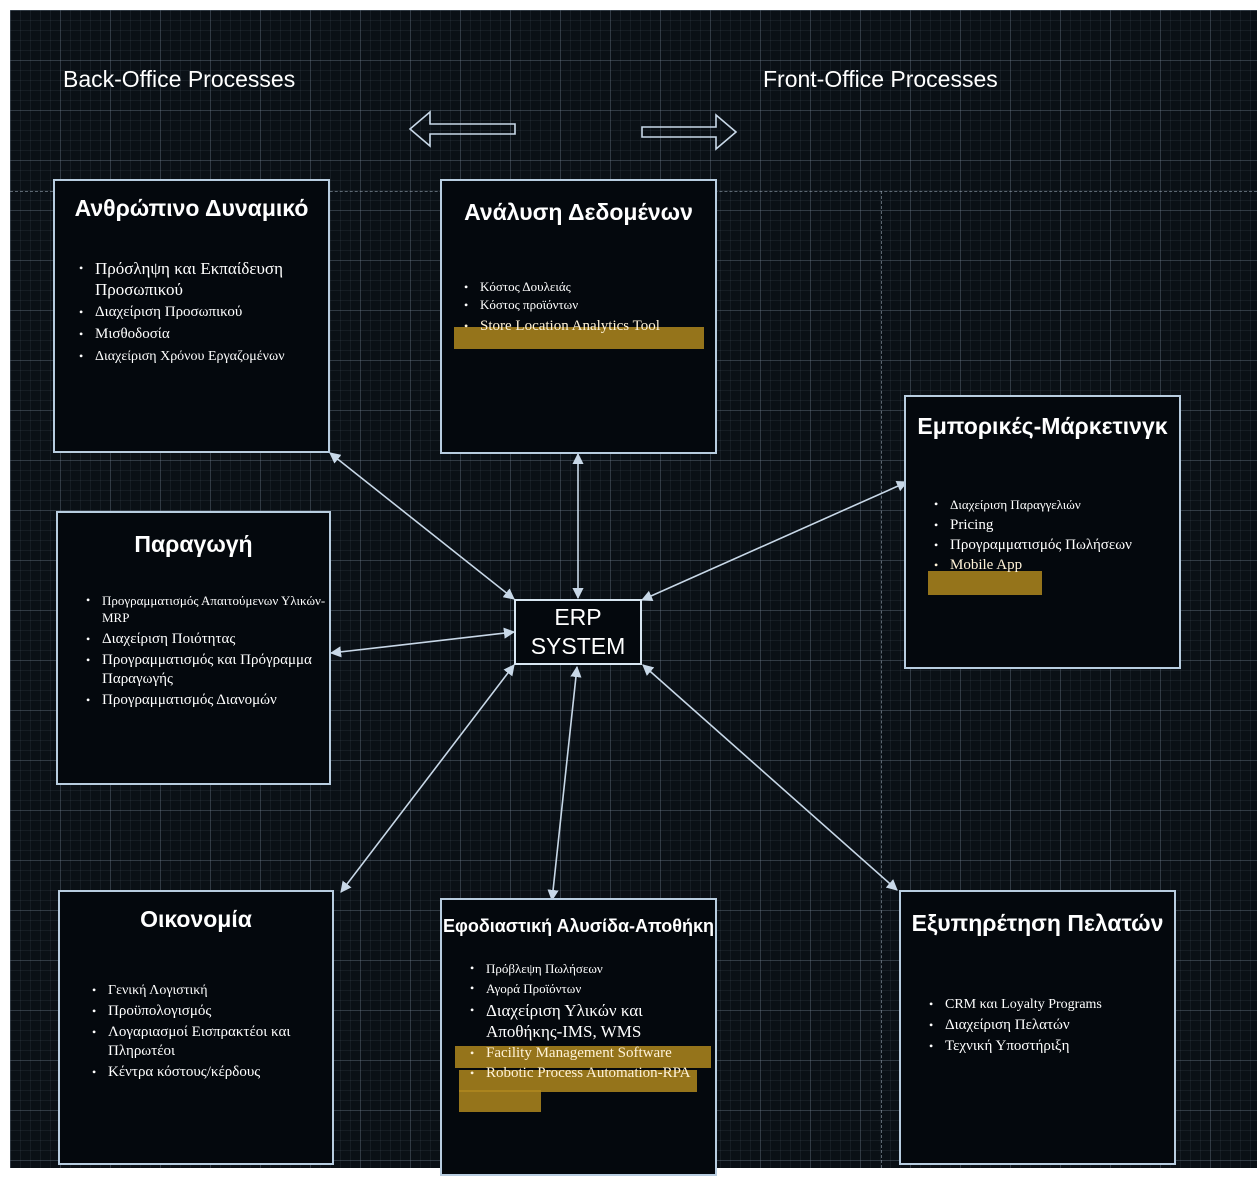 The height and width of the screenshot is (1179, 1257). I want to click on list-item: Αγορά Προϊόντων, so click(592, 988).